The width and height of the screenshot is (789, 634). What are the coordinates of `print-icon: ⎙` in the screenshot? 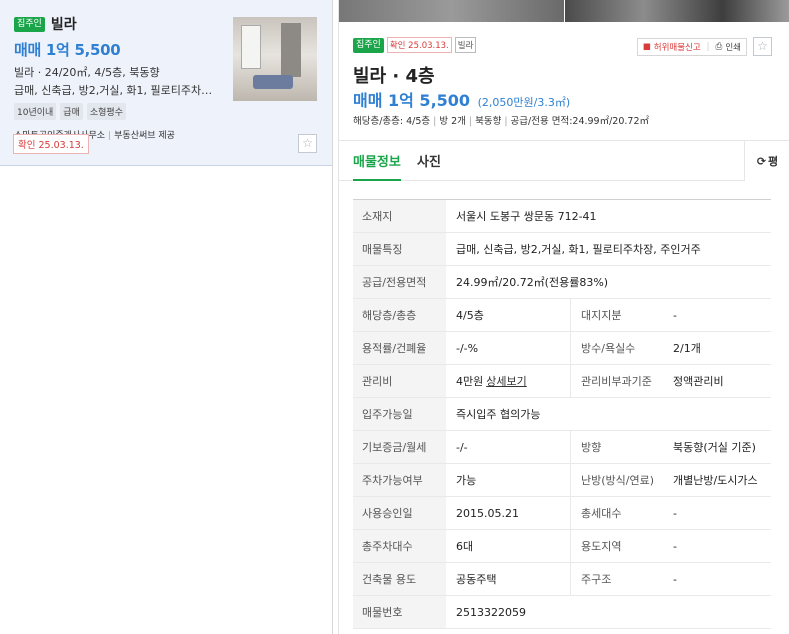 It's located at (719, 47).